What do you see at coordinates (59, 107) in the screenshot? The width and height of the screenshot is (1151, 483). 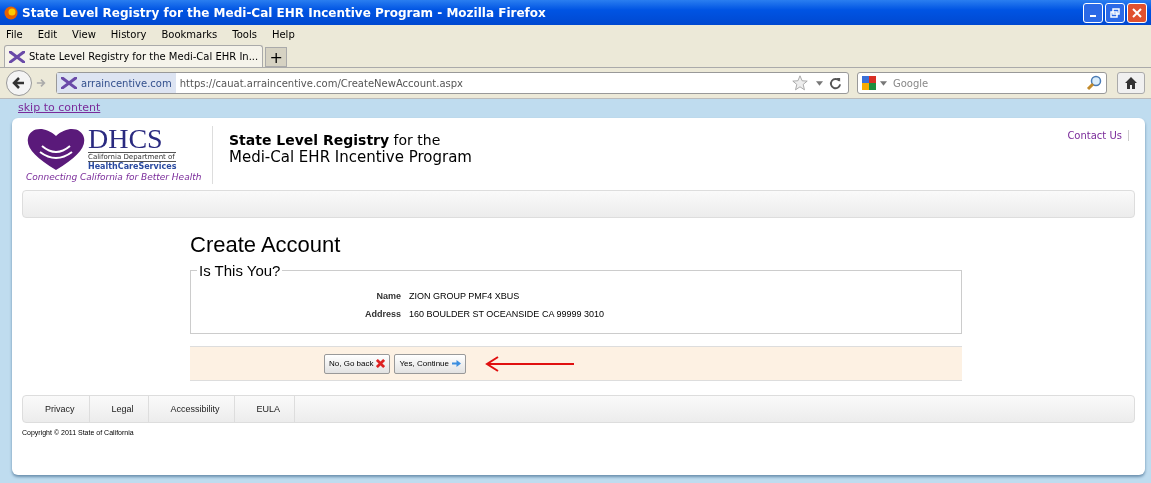 I see `skip-link: skip to content` at bounding box center [59, 107].